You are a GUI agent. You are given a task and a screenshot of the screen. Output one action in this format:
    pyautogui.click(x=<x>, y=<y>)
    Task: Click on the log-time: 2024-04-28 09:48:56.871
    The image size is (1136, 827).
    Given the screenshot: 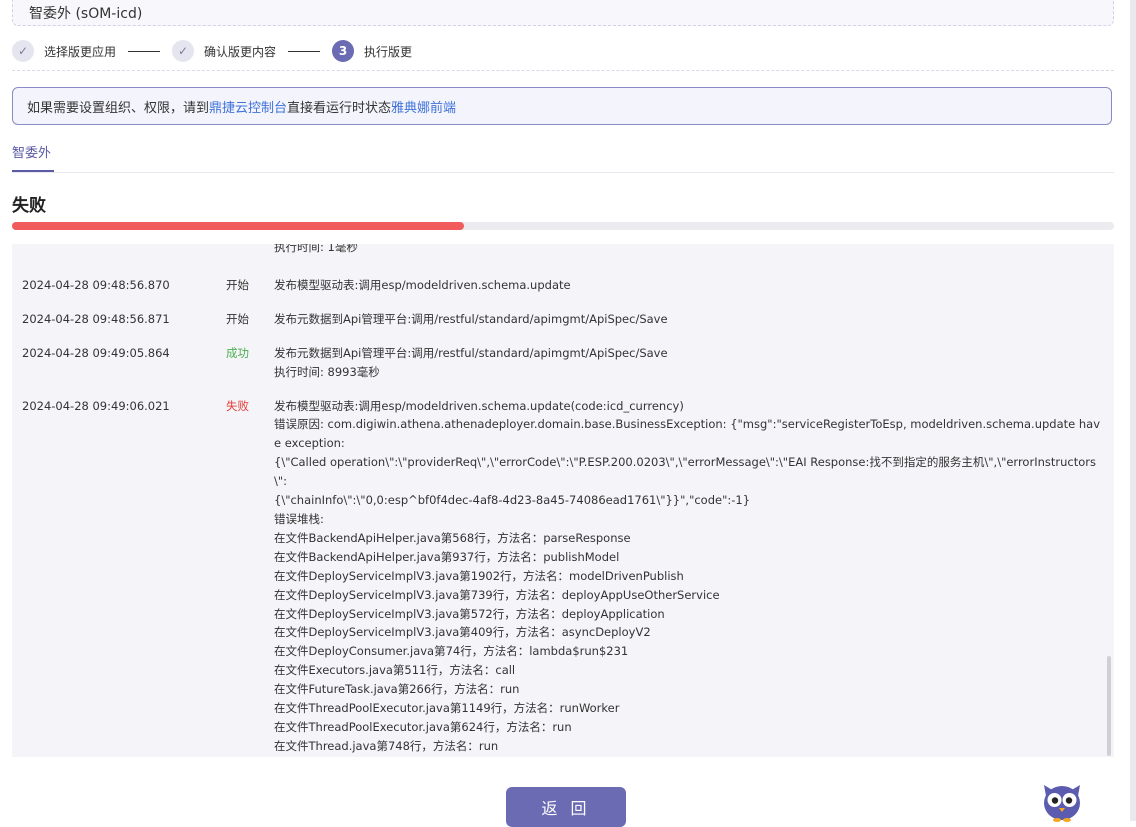 What is the action you would take?
    pyautogui.click(x=96, y=318)
    